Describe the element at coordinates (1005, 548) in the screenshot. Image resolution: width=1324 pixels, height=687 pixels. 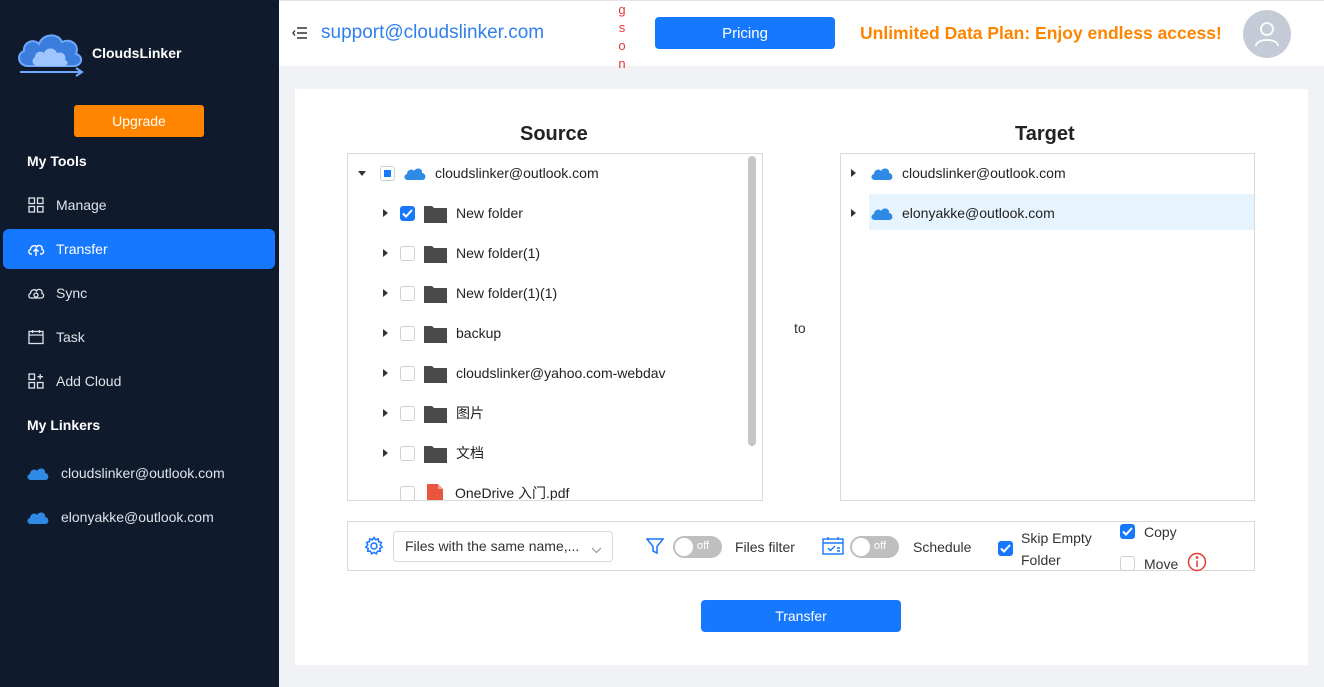
I see `skip-empty-checkbox` at that location.